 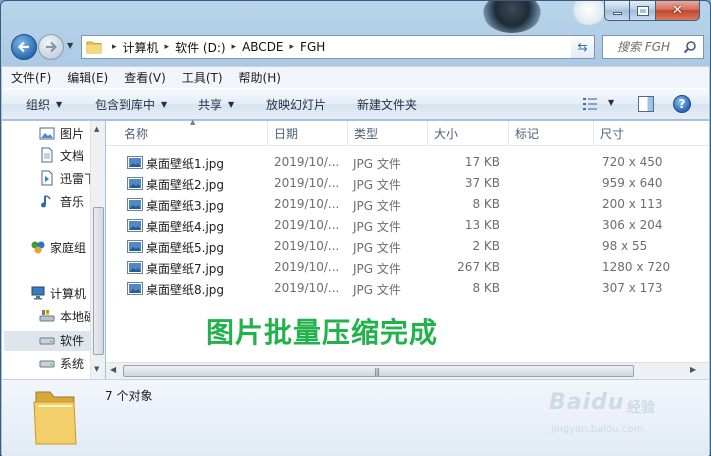 I want to click on nav-item-system-drive: 系统, so click(x=75, y=363).